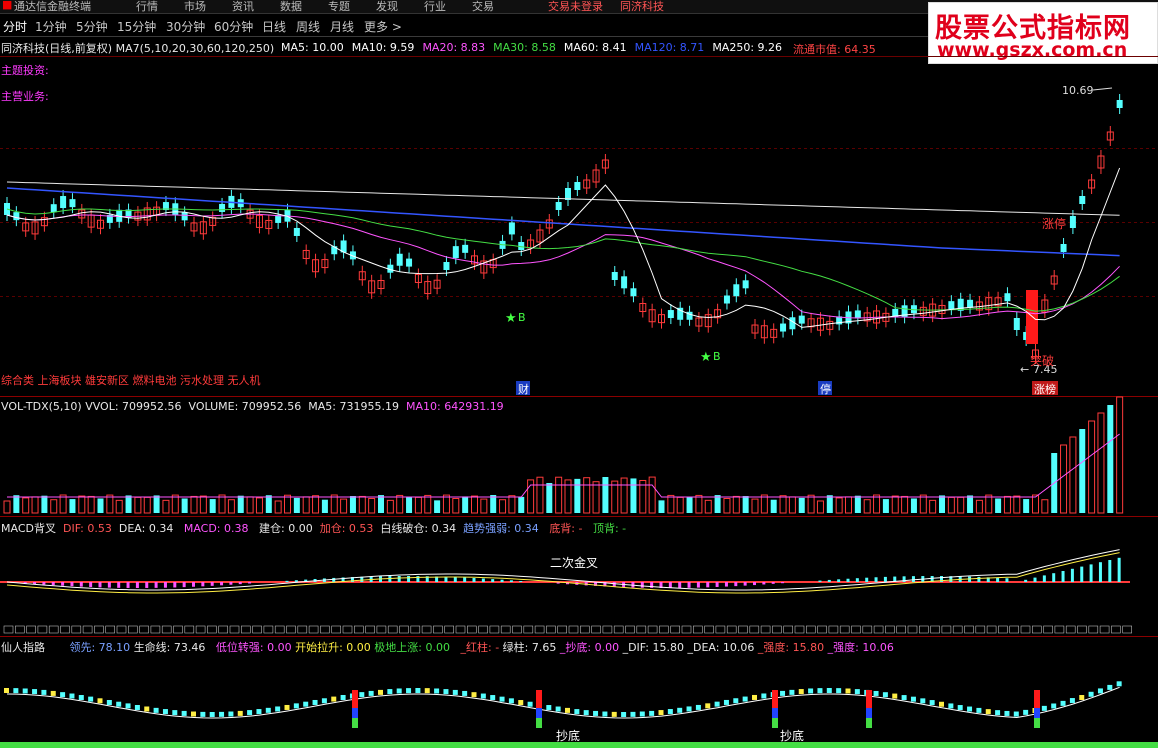 This screenshot has height=748, width=1158. Describe the element at coordinates (563, 465) in the screenshot. I see `volume-ma10-line` at that location.